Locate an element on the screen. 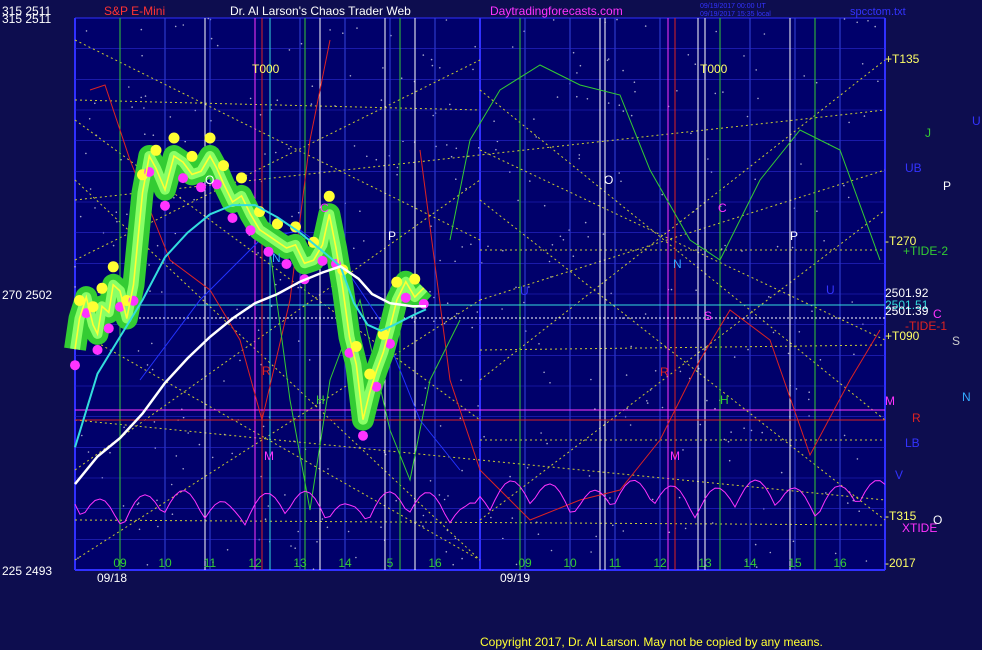 The width and height of the screenshot is (982, 650). plot-marker: M is located at coordinates (269, 456).